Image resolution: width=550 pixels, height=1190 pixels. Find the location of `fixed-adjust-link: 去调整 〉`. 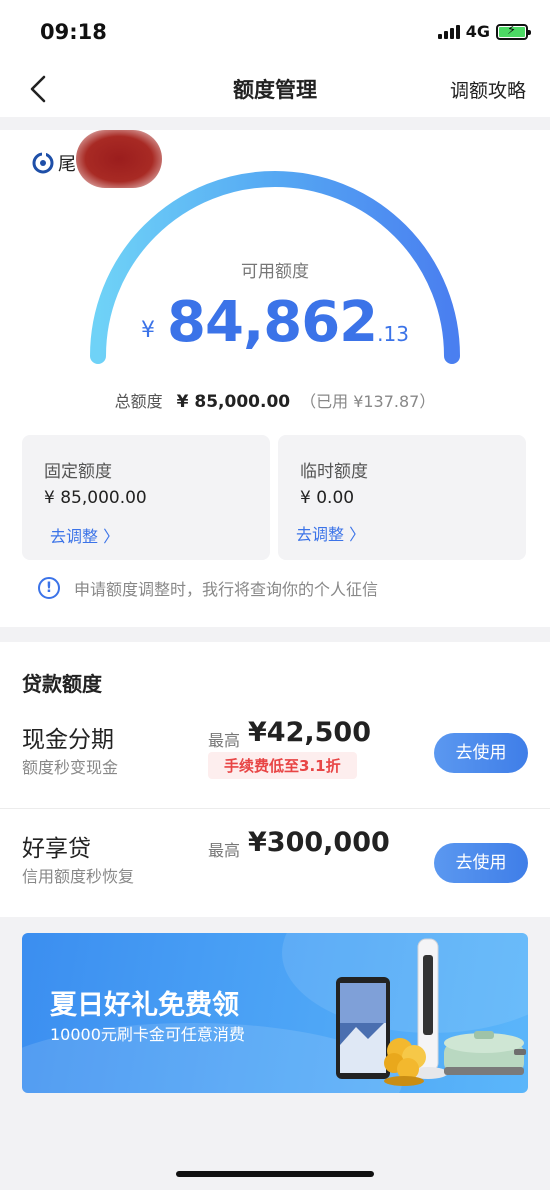

fixed-adjust-link: 去调整 〉 is located at coordinates (84, 535).